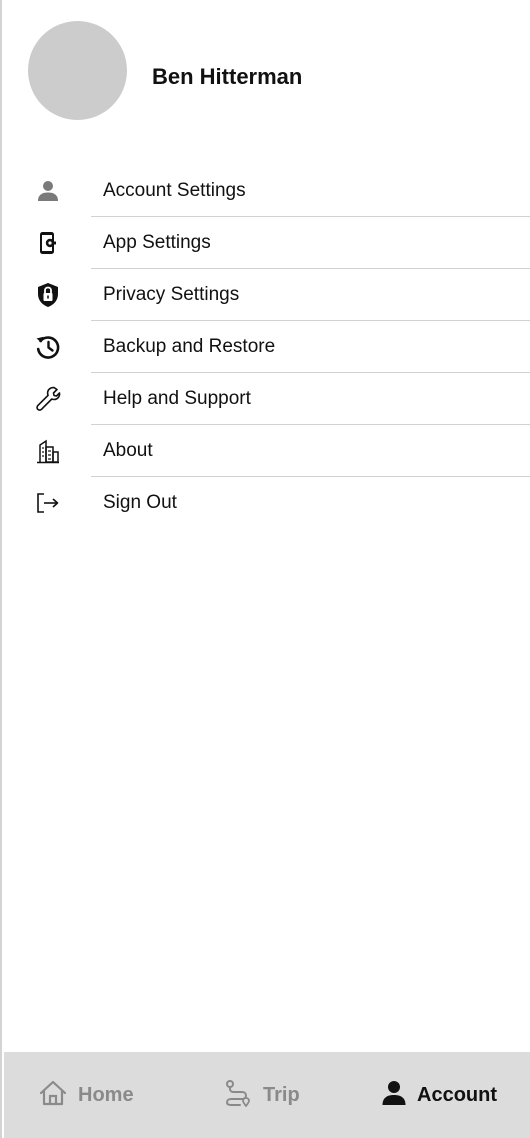  Describe the element at coordinates (281, 1094) in the screenshot. I see `tab-label: Trip` at that location.